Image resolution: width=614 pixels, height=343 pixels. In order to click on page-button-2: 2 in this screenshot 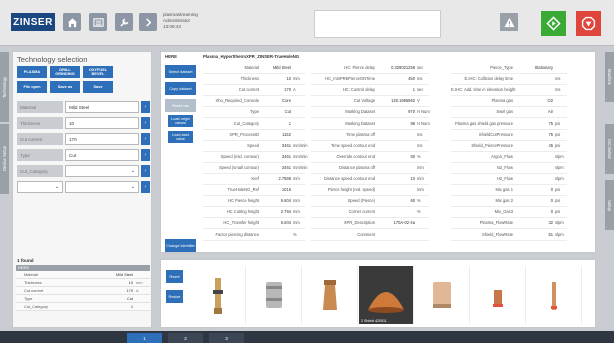, I will do `click(185, 338)`.